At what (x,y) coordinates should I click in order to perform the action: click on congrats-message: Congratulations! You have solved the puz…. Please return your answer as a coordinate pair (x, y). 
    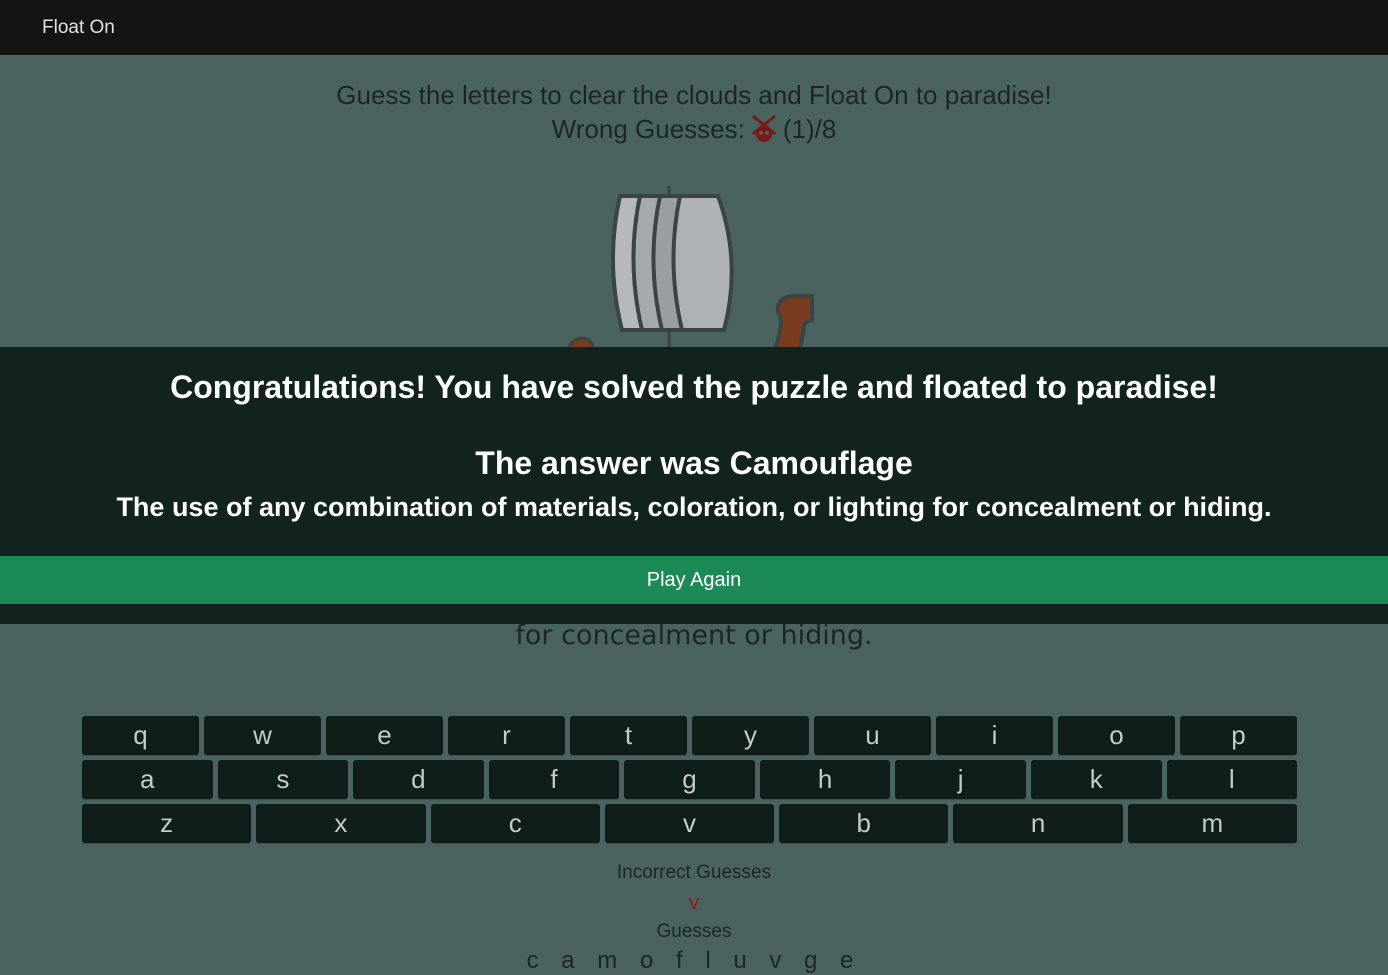
    Looking at the image, I should click on (694, 387).